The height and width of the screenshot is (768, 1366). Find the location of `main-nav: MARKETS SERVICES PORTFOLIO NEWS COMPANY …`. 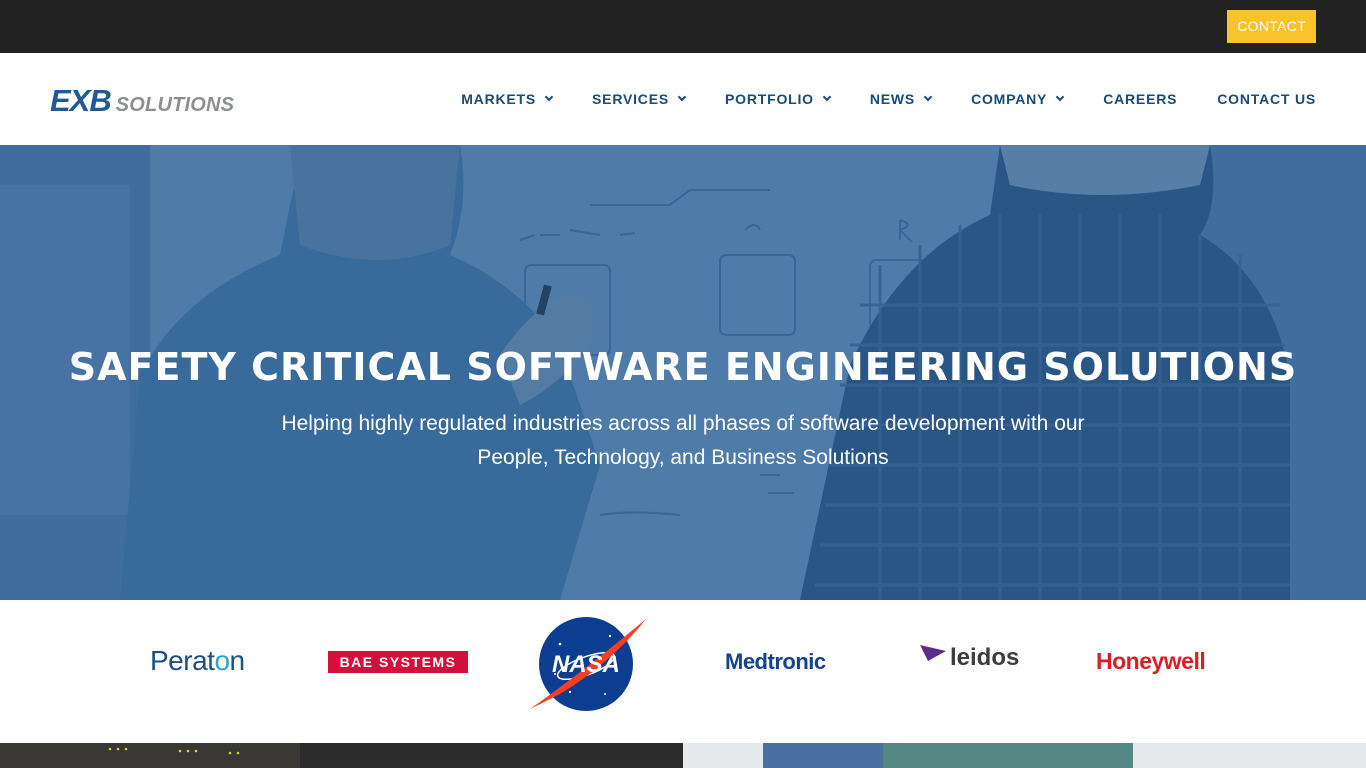

main-nav: MARKETS SERVICES PORTFOLIO NEWS COMPANY … is located at coordinates (888, 99).